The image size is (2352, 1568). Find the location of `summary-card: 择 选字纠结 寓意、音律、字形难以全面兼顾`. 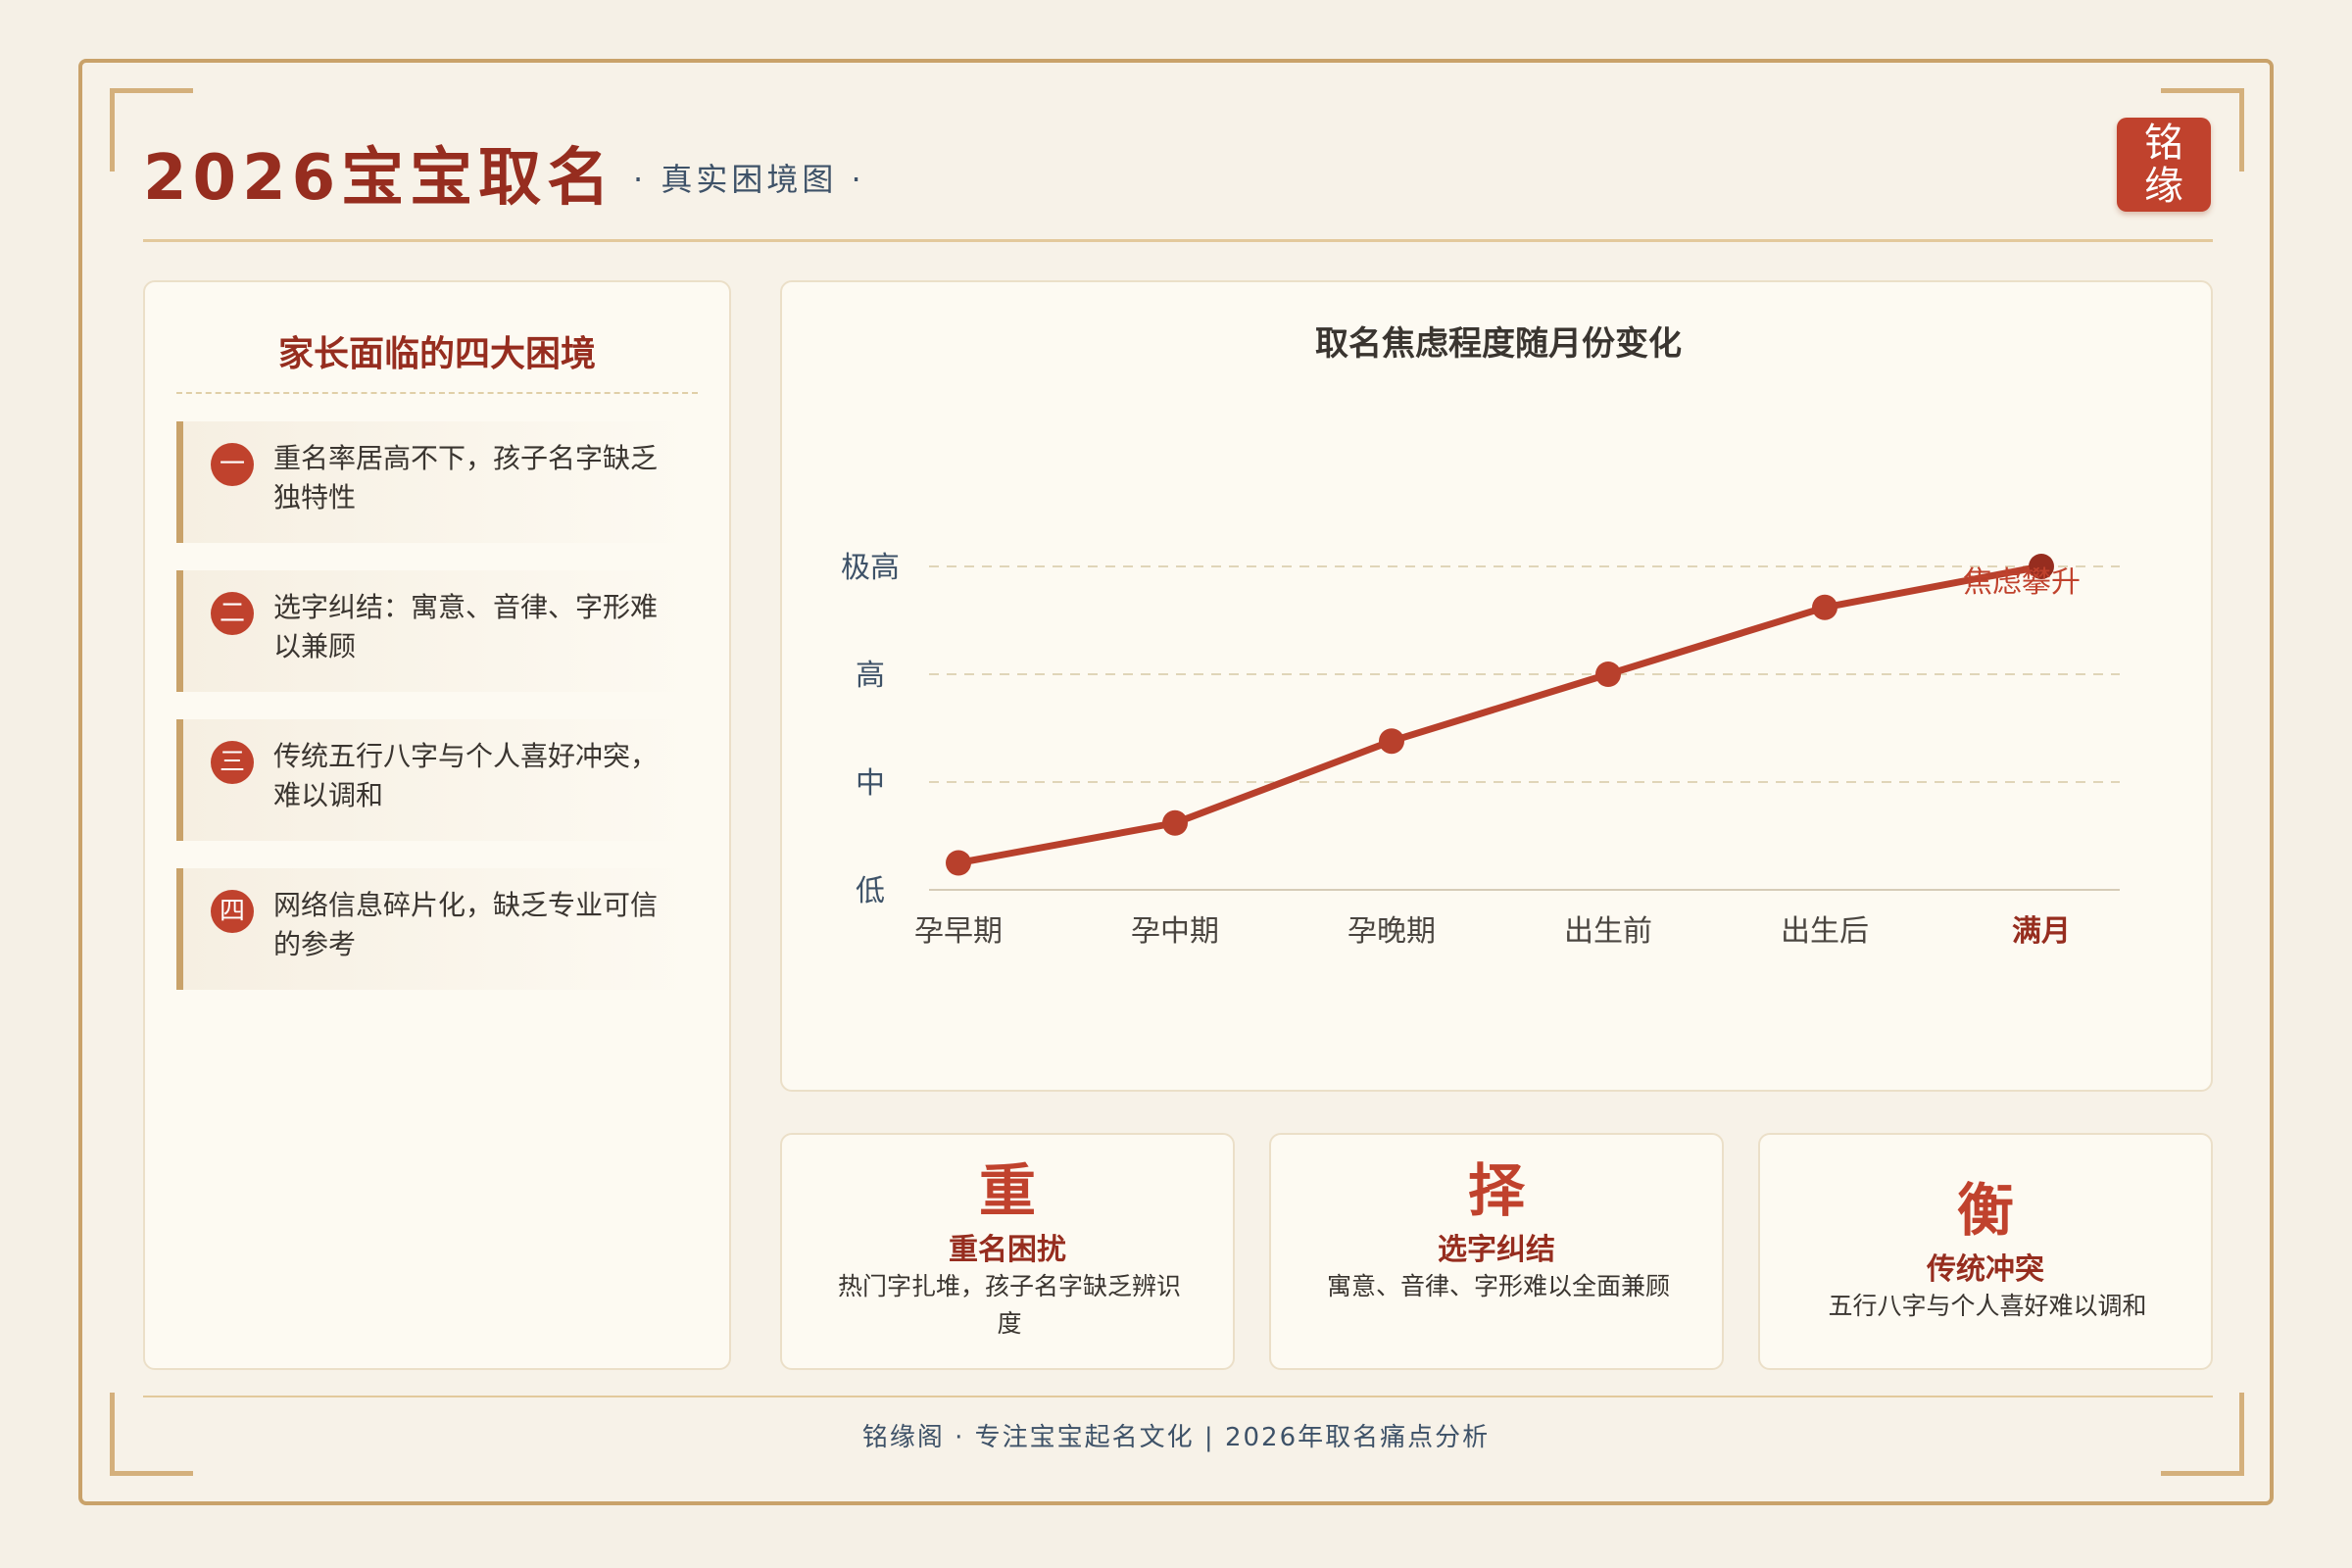

summary-card: 择 选字纠结 寓意、音律、字形难以全面兼顾 is located at coordinates (1496, 1251).